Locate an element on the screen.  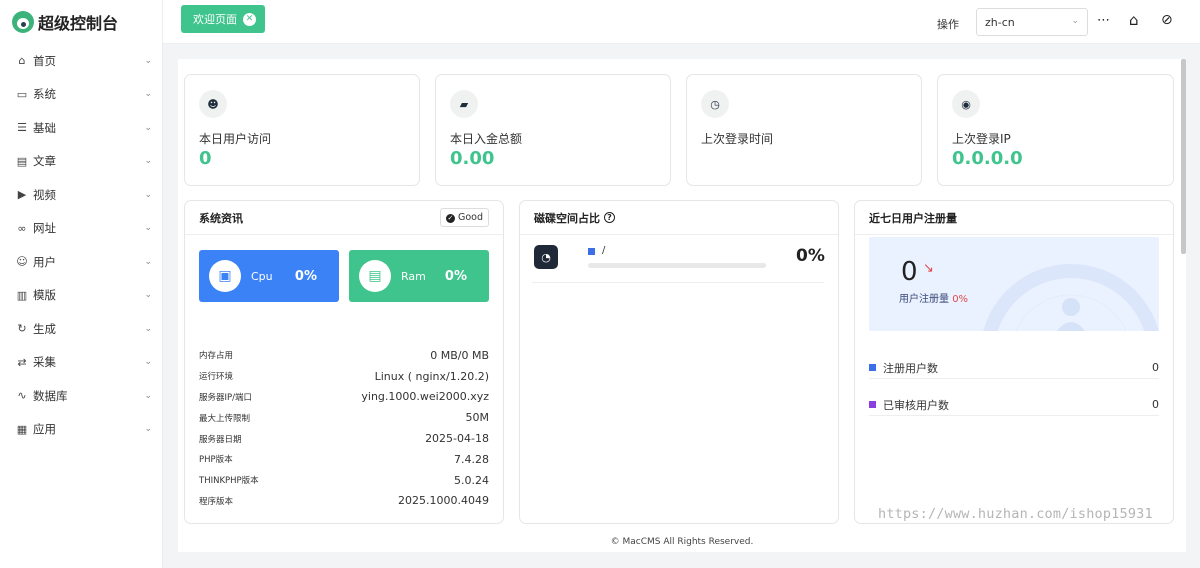
info-key: 服务器日期 is located at coordinates (220, 439).